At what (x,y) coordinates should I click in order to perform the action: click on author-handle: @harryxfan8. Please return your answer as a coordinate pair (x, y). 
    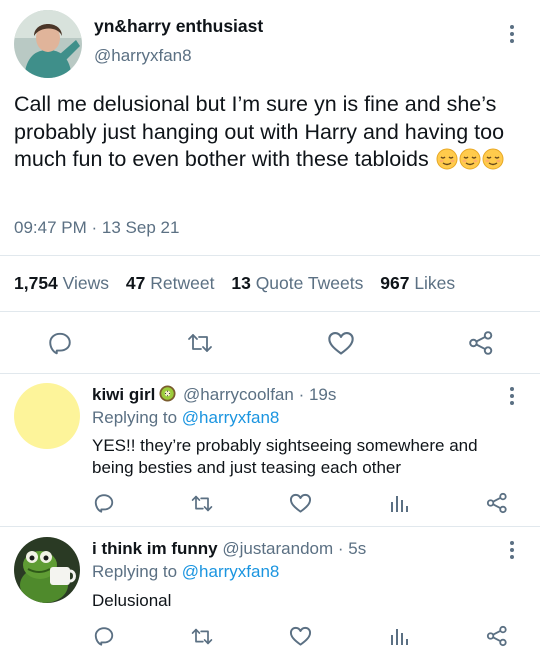
    Looking at the image, I should click on (143, 56).